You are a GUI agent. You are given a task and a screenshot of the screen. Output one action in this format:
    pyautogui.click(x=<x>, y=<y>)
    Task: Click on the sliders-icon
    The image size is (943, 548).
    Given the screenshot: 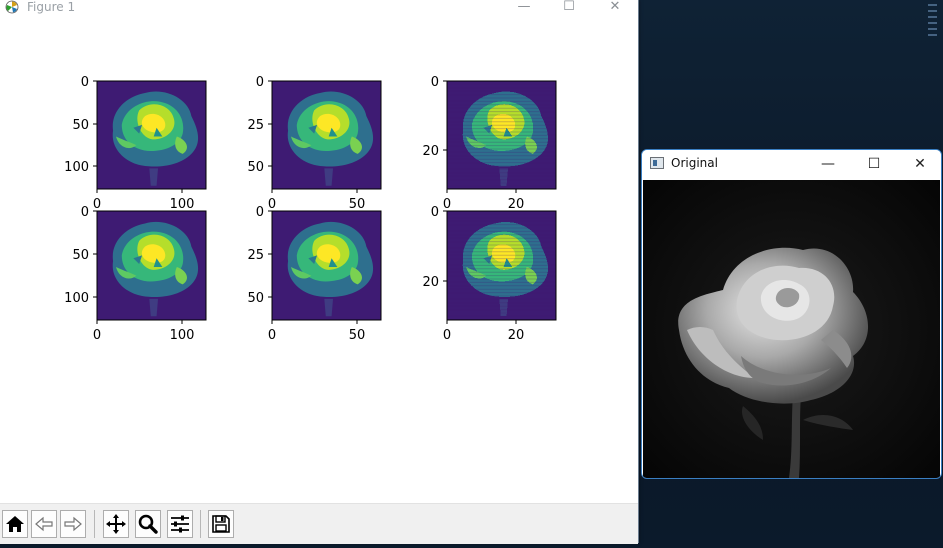 What is the action you would take?
    pyautogui.click(x=180, y=524)
    